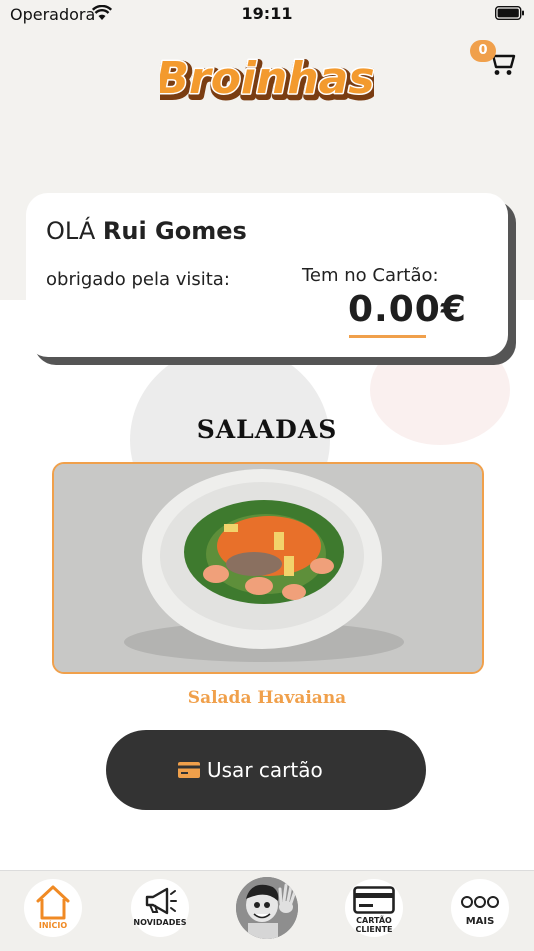  I want to click on tab-cartao-label-2: CLIENTE, so click(374, 929).